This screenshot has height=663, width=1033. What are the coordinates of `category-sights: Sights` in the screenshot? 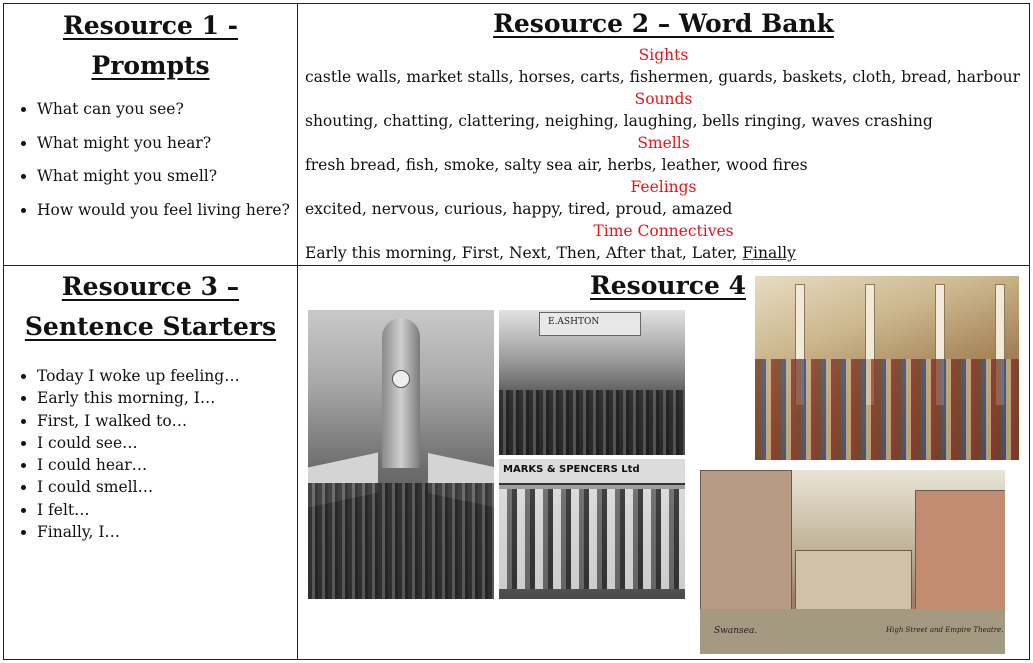 It's located at (663, 55).